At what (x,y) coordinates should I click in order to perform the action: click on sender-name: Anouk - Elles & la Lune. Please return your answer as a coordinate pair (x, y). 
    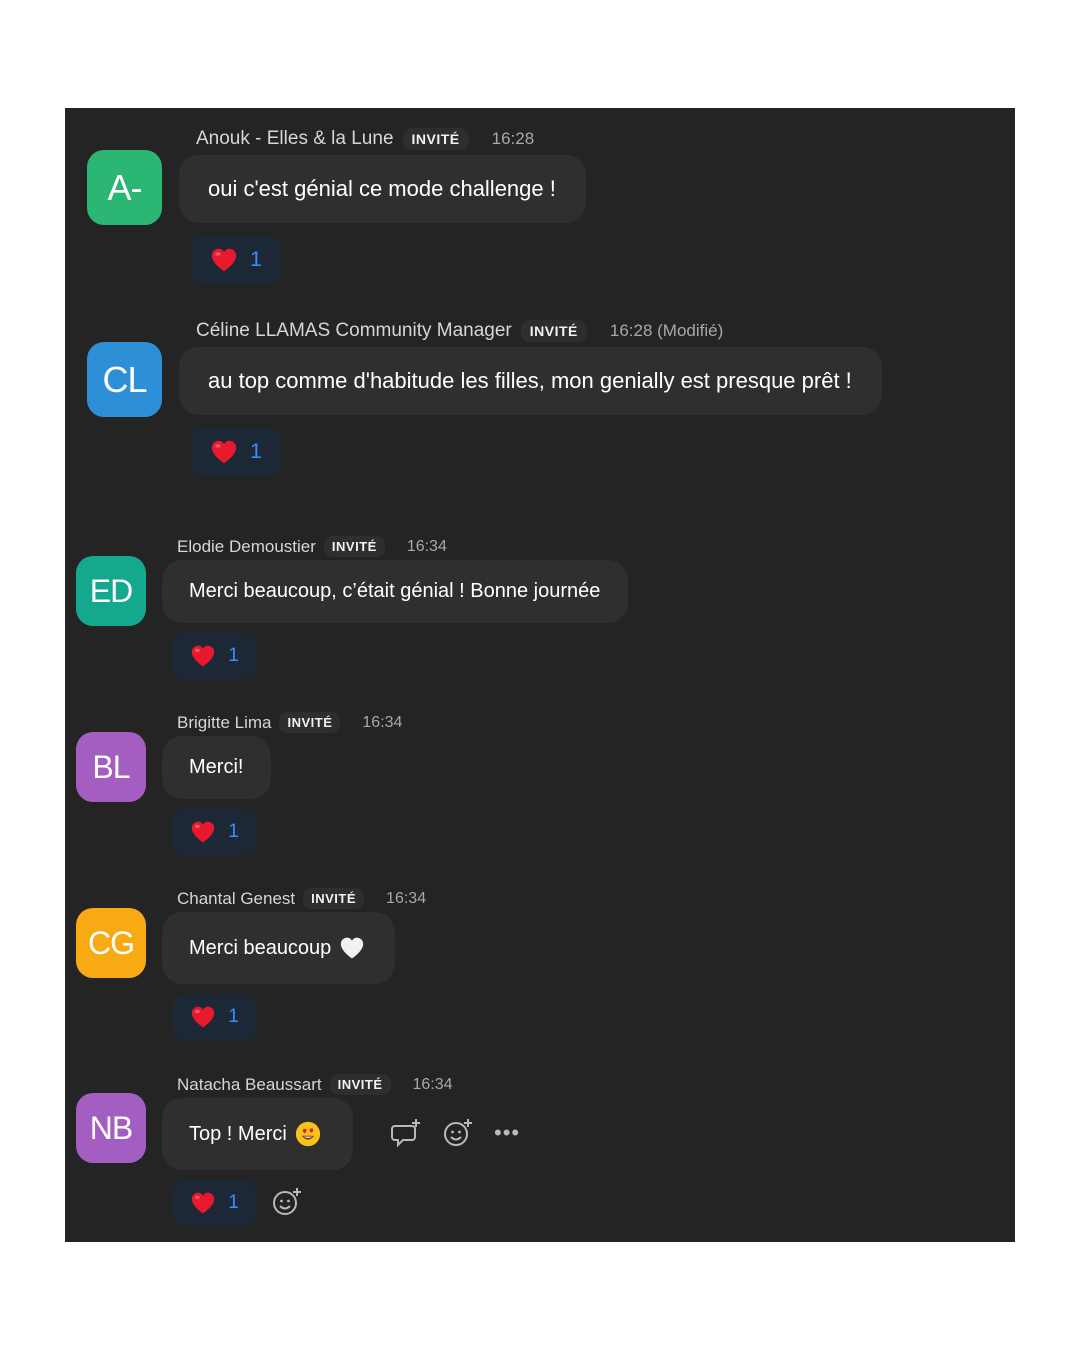
    Looking at the image, I should click on (295, 139).